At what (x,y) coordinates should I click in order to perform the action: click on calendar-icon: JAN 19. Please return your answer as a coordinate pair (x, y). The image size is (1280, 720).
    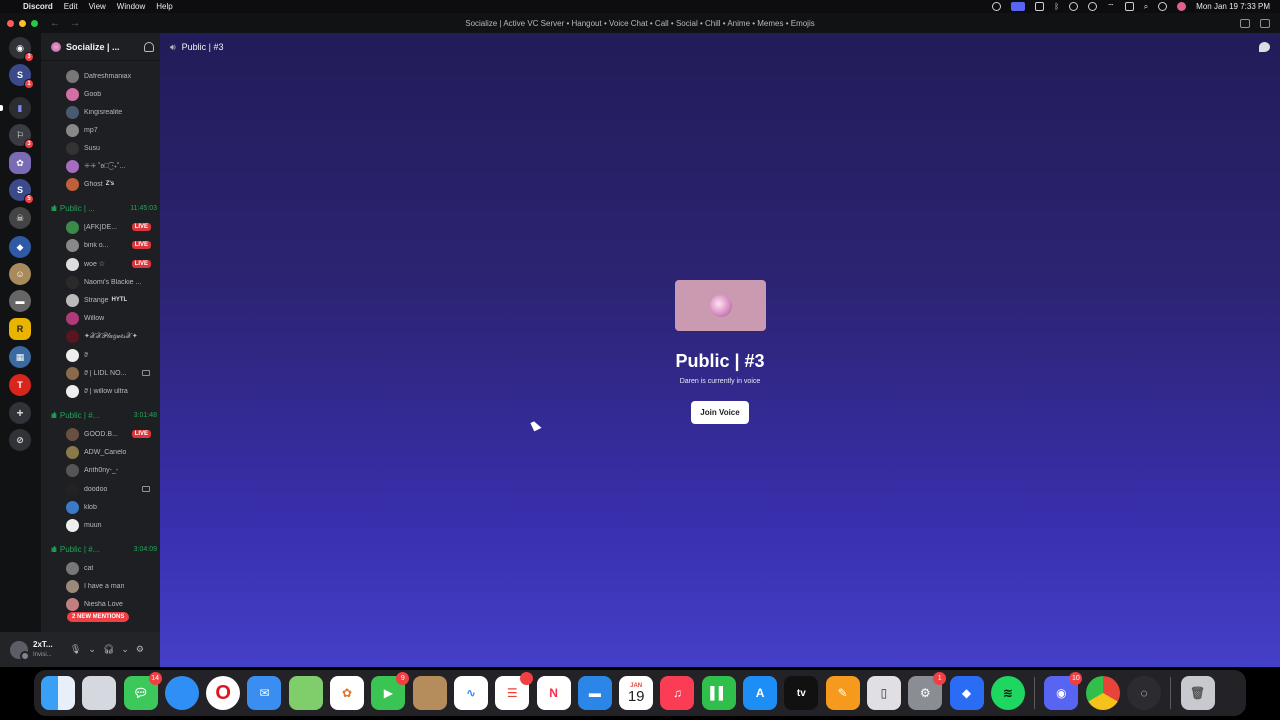
    Looking at the image, I should click on (636, 693).